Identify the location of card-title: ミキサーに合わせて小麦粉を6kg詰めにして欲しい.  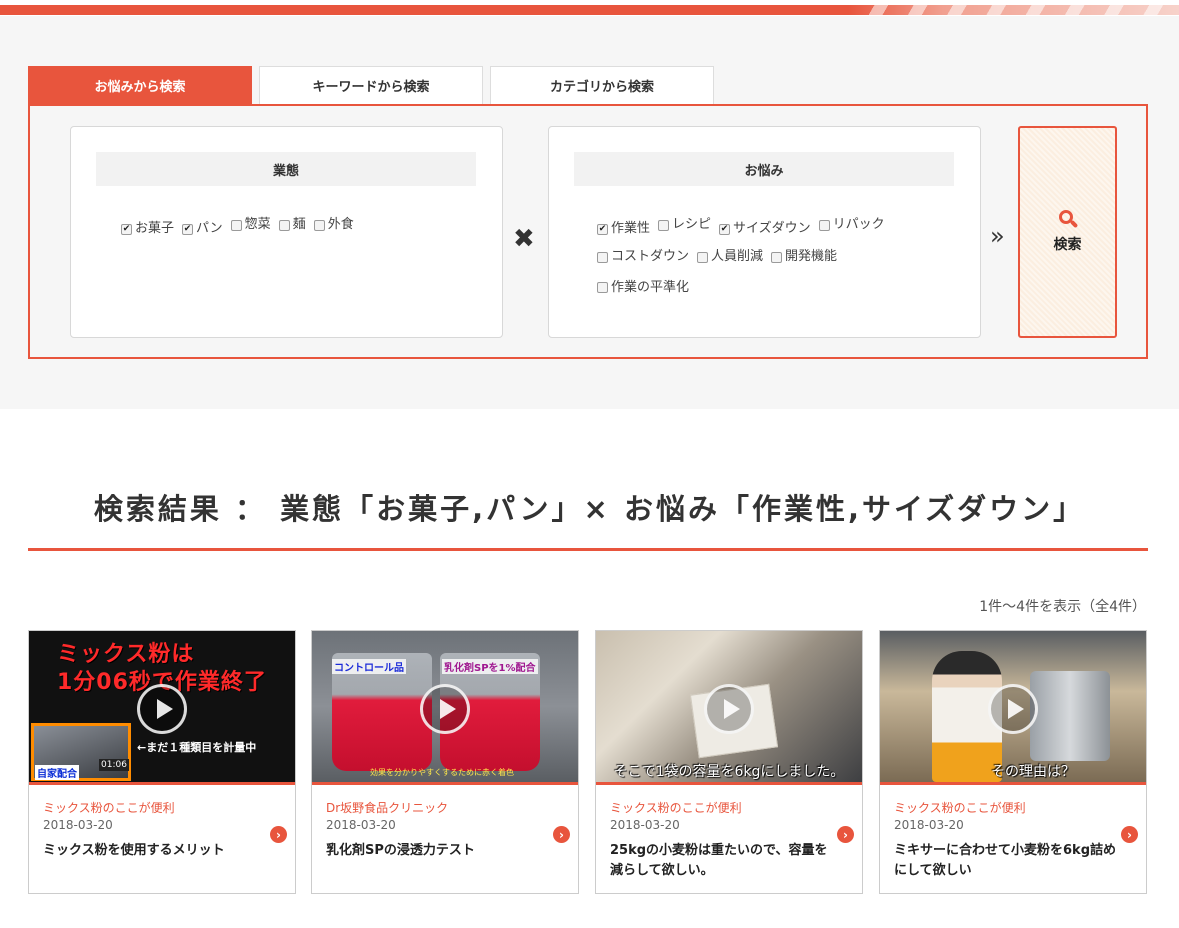
(1006, 861).